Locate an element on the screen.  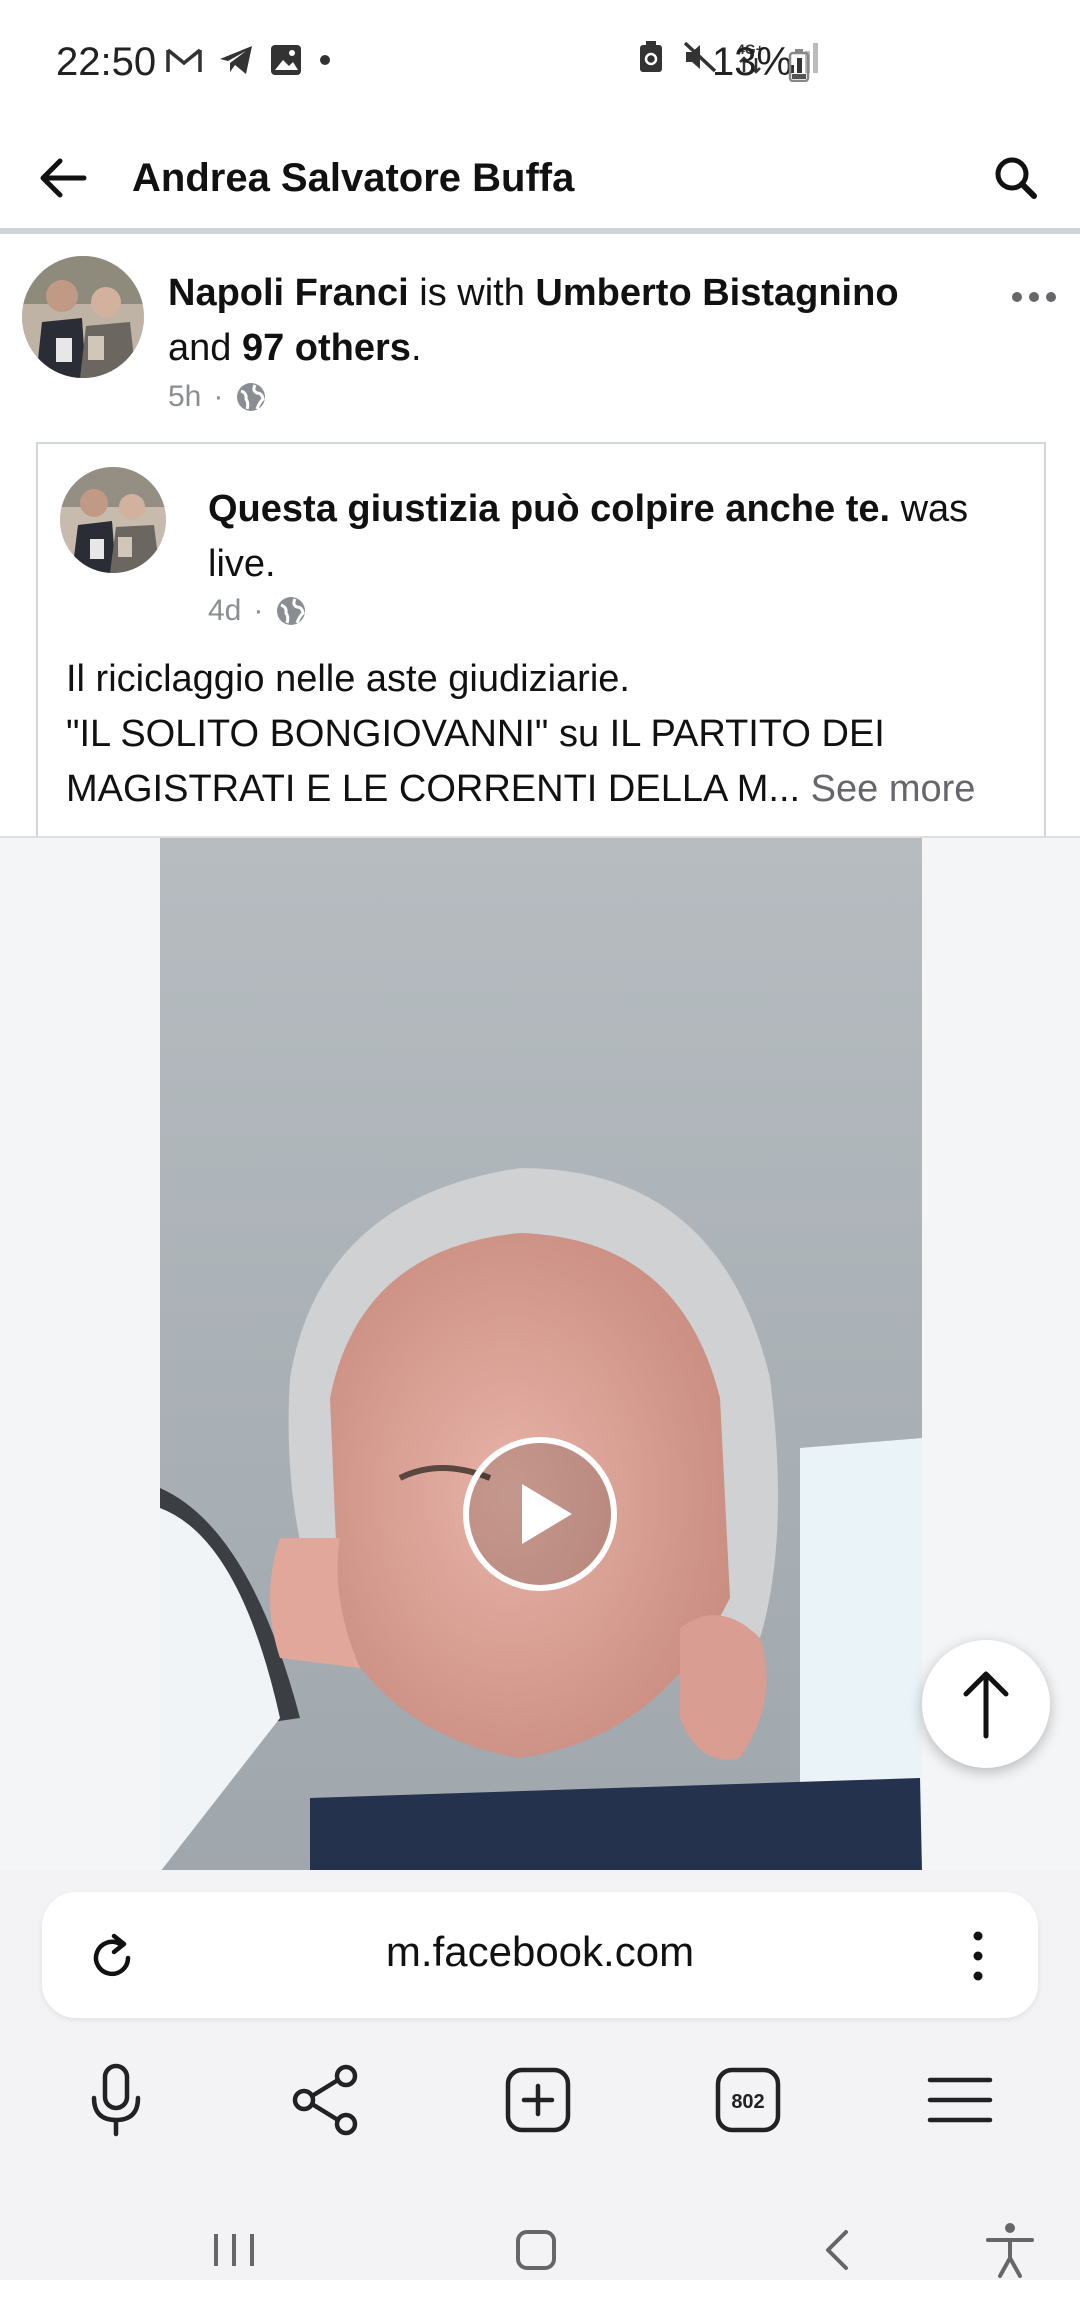
system-nav-bar is located at coordinates (540, 2260).